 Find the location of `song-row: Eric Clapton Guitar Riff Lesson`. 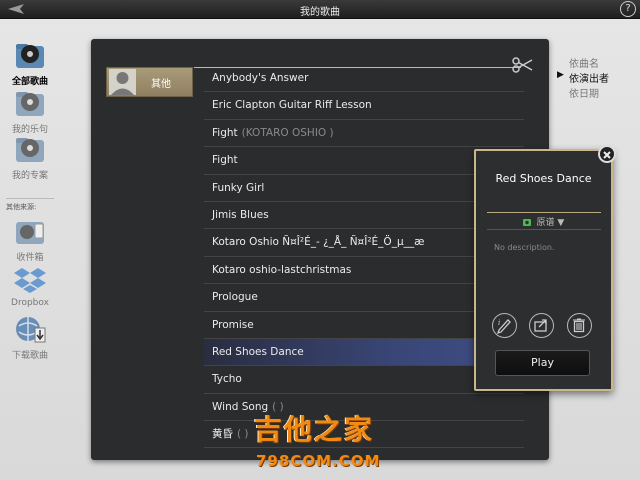

song-row: Eric Clapton Guitar Riff Lesson is located at coordinates (364, 106).